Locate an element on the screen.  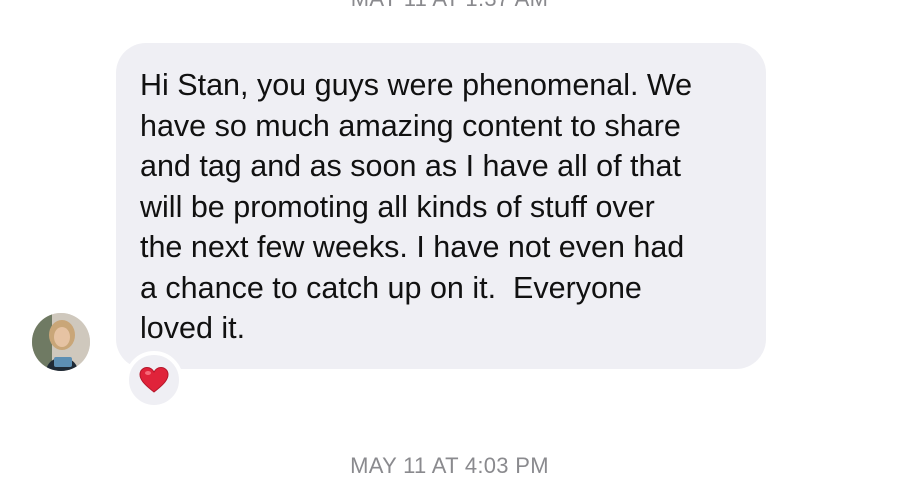
sender-avatar is located at coordinates (61, 342).